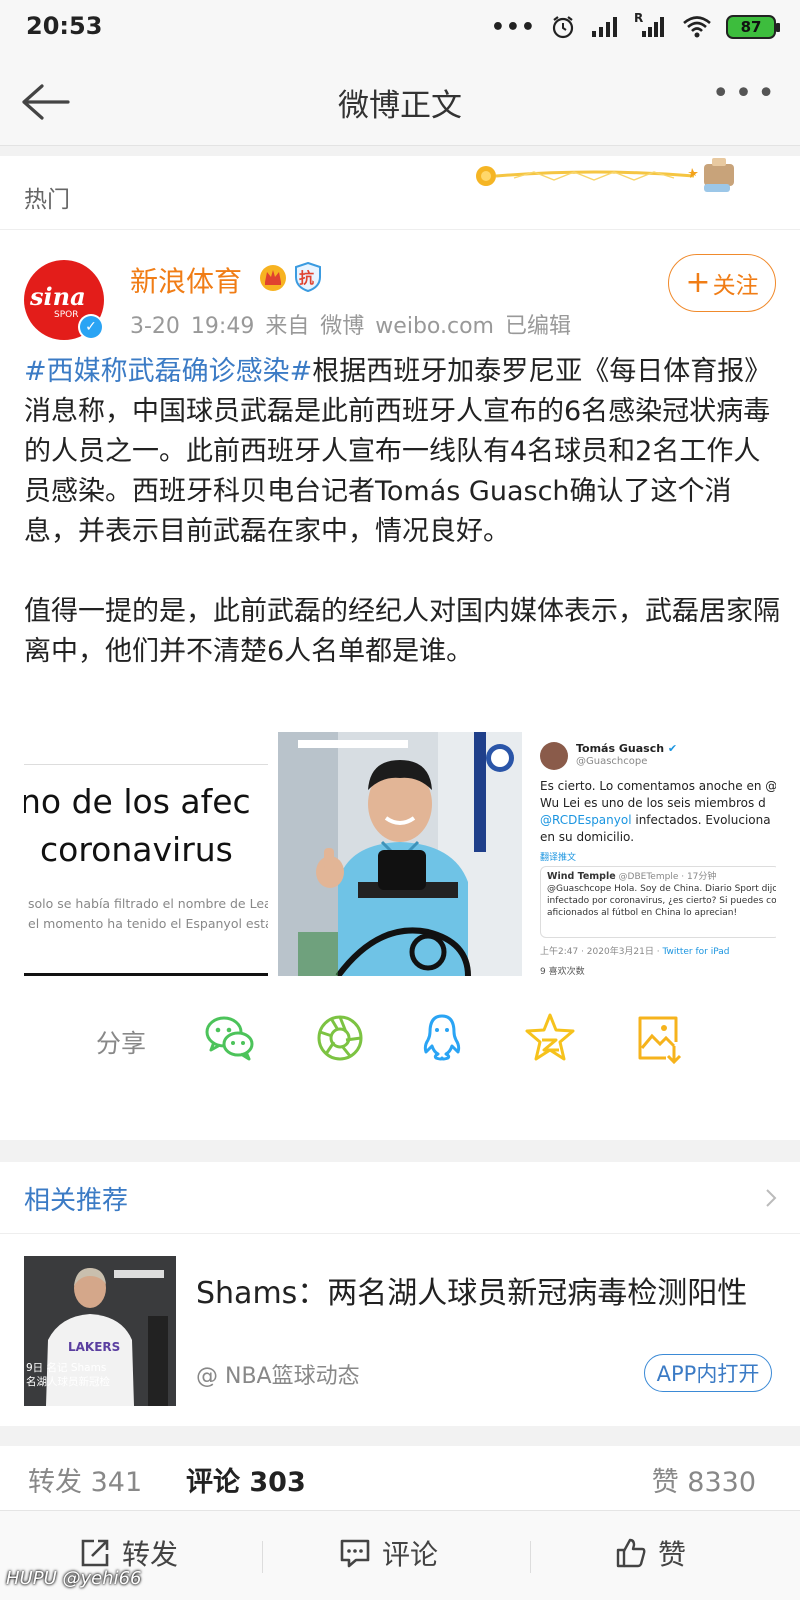  I want to click on thumbnail-jersey-text: LAKERS, so click(94, 1347).